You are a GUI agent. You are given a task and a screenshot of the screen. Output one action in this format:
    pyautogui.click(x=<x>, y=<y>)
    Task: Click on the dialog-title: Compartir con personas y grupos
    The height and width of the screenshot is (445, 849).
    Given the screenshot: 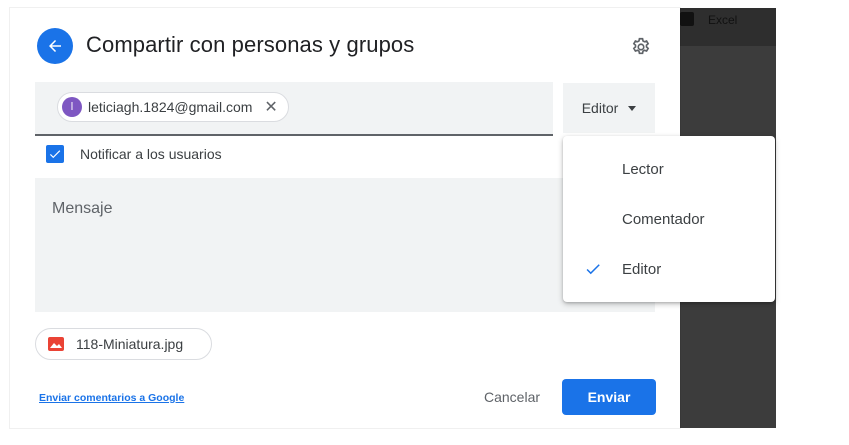 What is the action you would take?
    pyautogui.click(x=250, y=44)
    